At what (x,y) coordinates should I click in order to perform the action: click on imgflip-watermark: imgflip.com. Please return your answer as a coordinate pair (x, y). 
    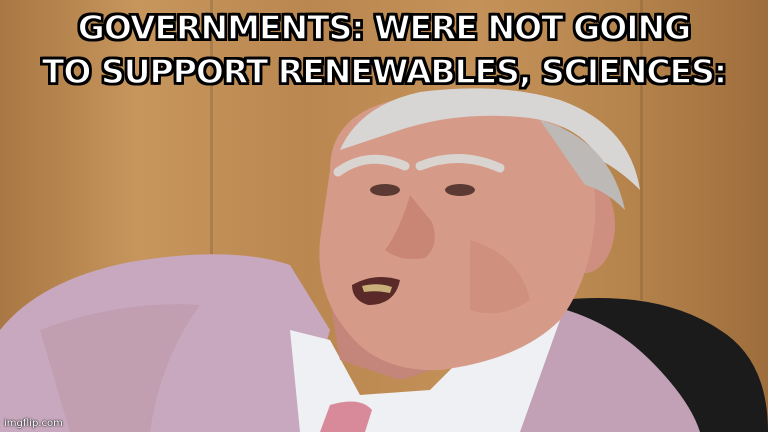
    Looking at the image, I should click on (33, 423).